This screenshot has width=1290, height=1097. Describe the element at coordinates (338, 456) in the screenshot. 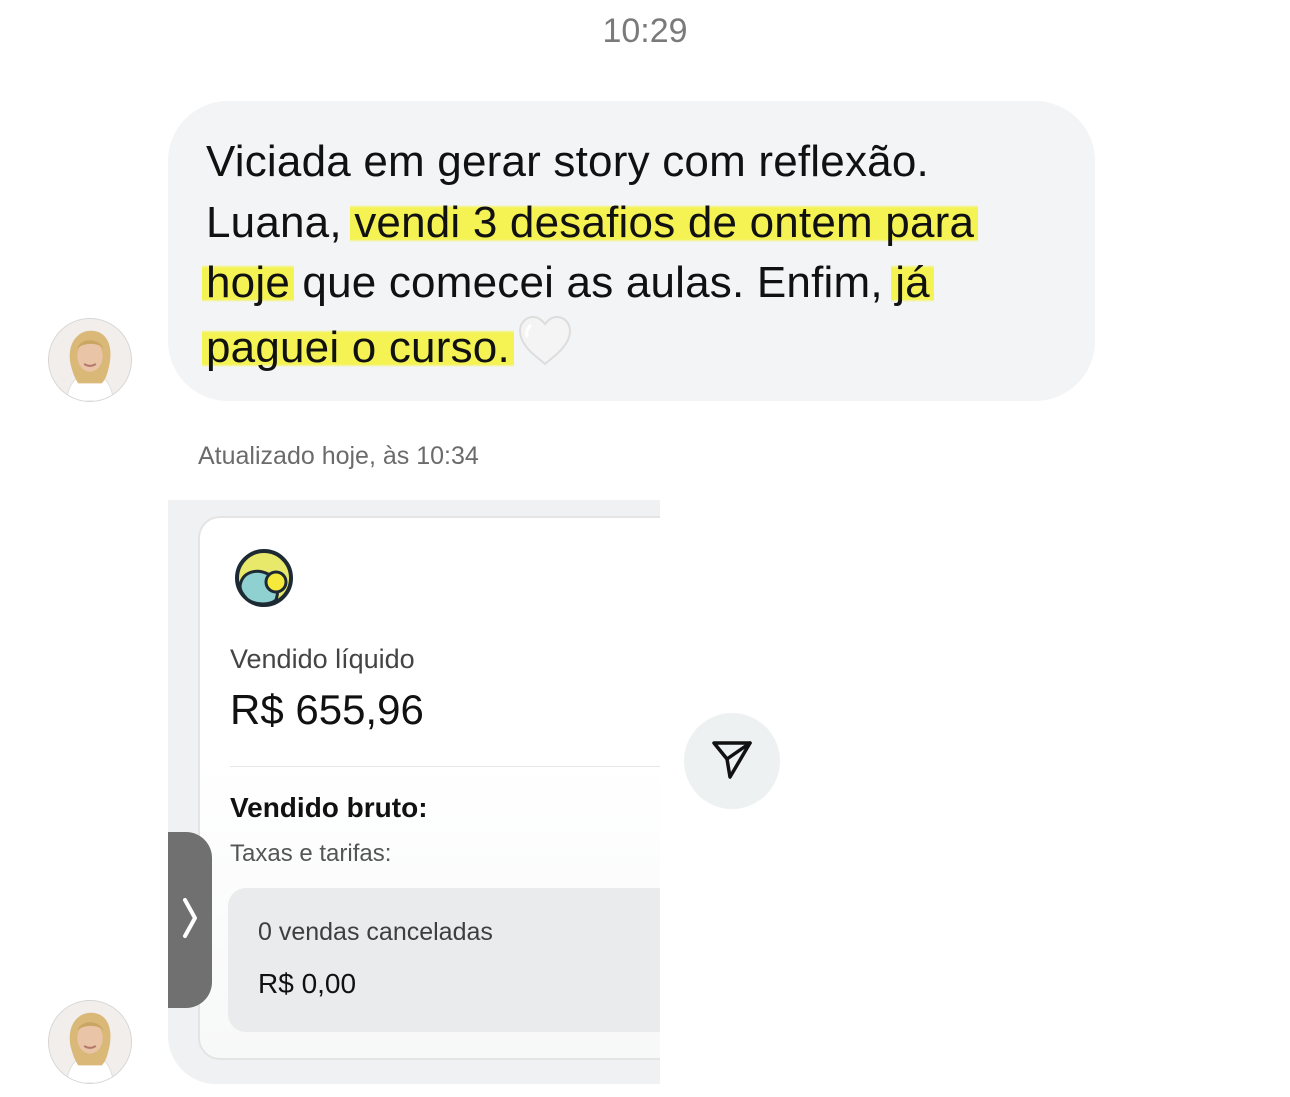

I see `updated-label: Atualizado hoje, às 10:34` at that location.